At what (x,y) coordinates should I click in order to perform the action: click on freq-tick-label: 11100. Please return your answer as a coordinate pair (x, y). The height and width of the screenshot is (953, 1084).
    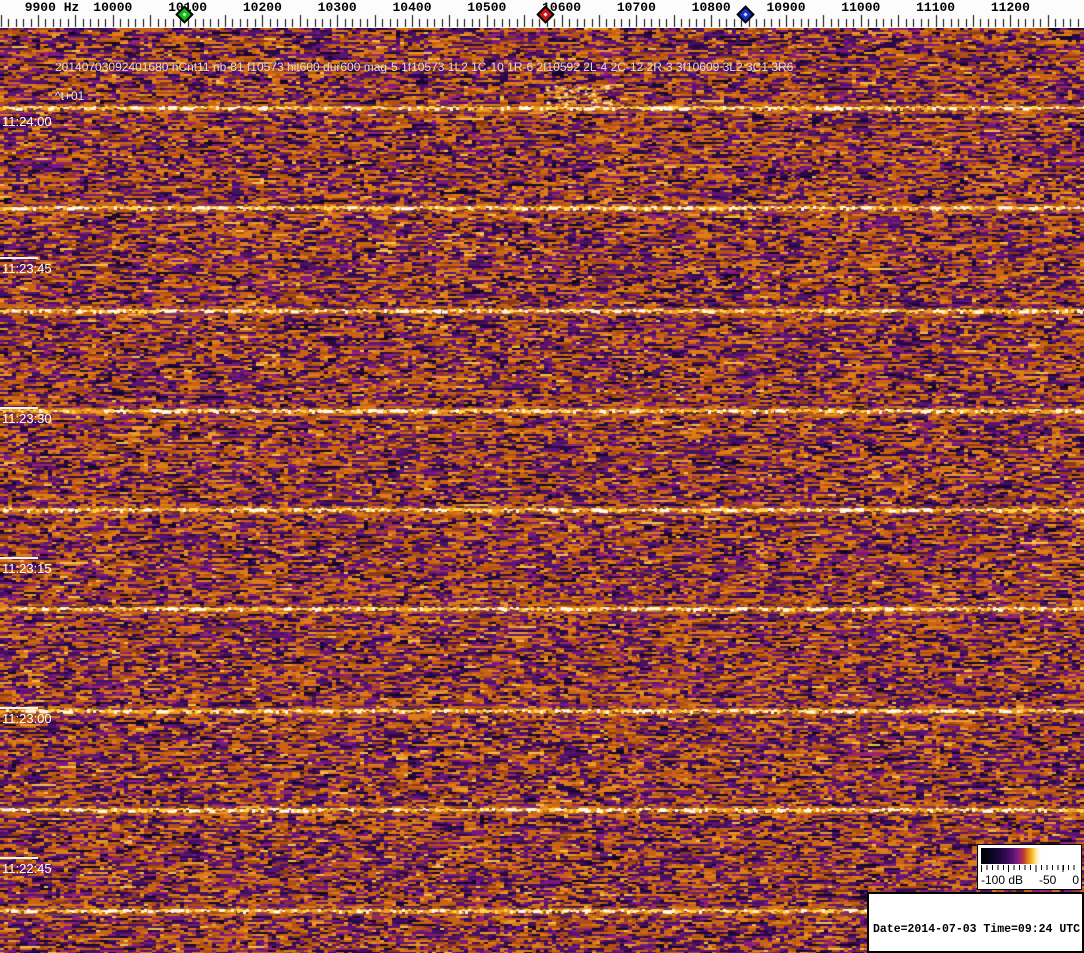
    Looking at the image, I should click on (936, 7).